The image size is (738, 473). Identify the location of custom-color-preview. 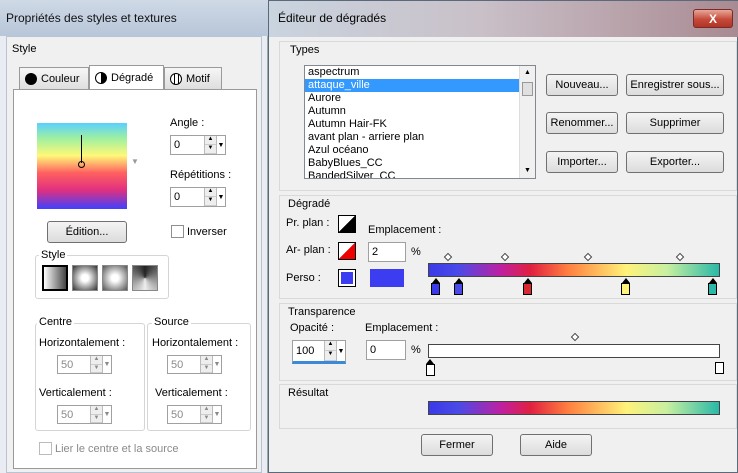
(387, 278).